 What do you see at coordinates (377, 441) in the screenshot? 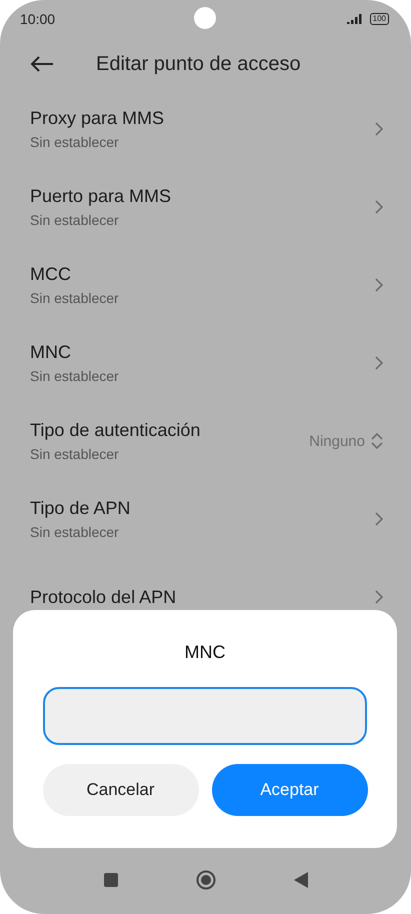
I see `up-down-chevron-icon` at bounding box center [377, 441].